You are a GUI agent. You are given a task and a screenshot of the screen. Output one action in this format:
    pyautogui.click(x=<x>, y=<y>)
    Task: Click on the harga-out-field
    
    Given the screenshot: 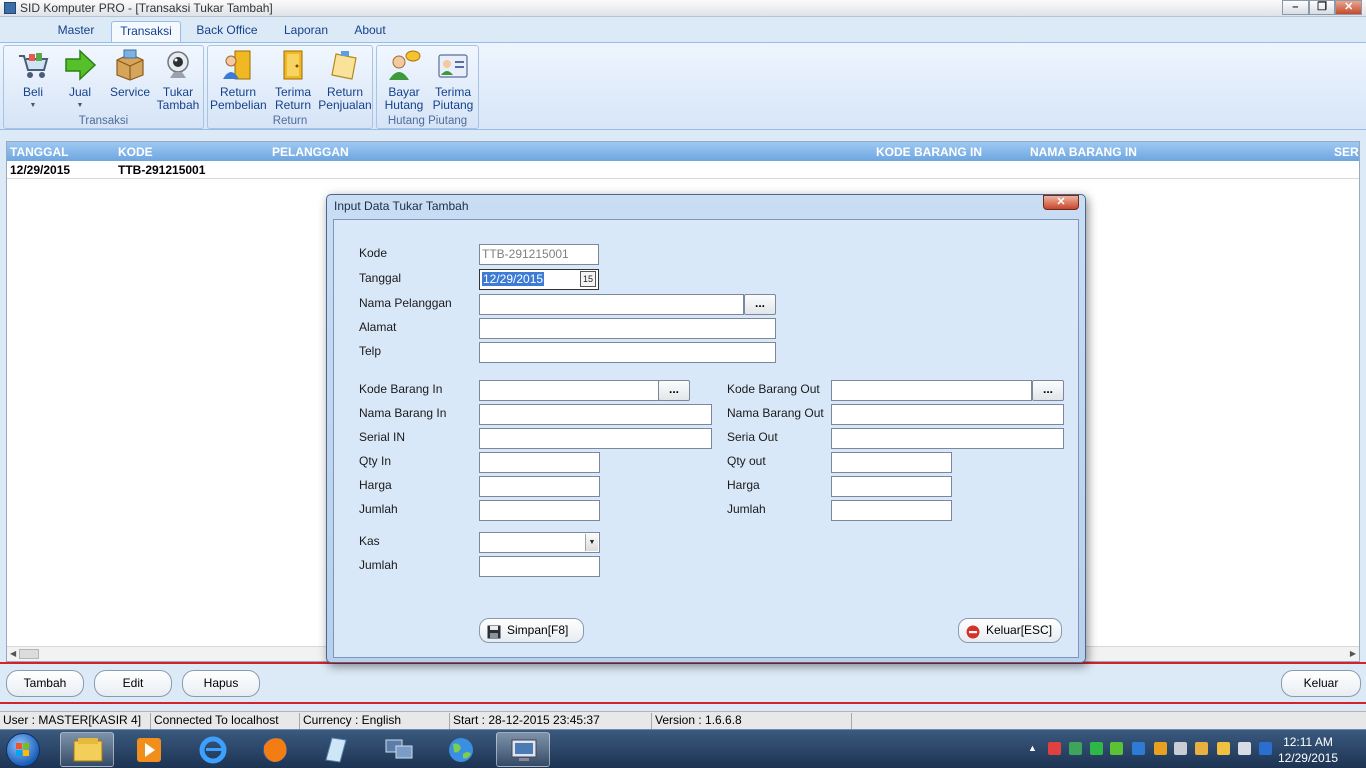 What is the action you would take?
    pyautogui.click(x=891, y=486)
    